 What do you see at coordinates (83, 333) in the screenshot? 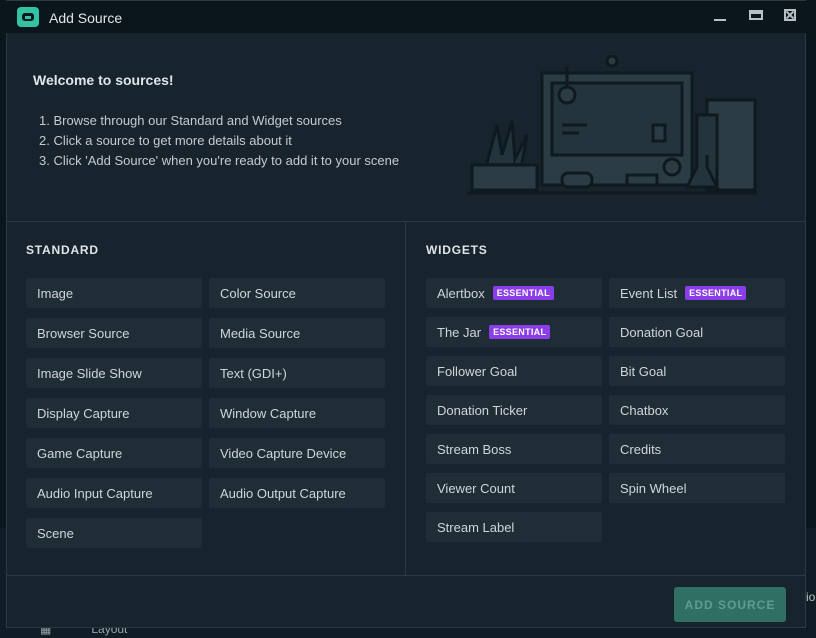
I see `source-label: Browser Source` at bounding box center [83, 333].